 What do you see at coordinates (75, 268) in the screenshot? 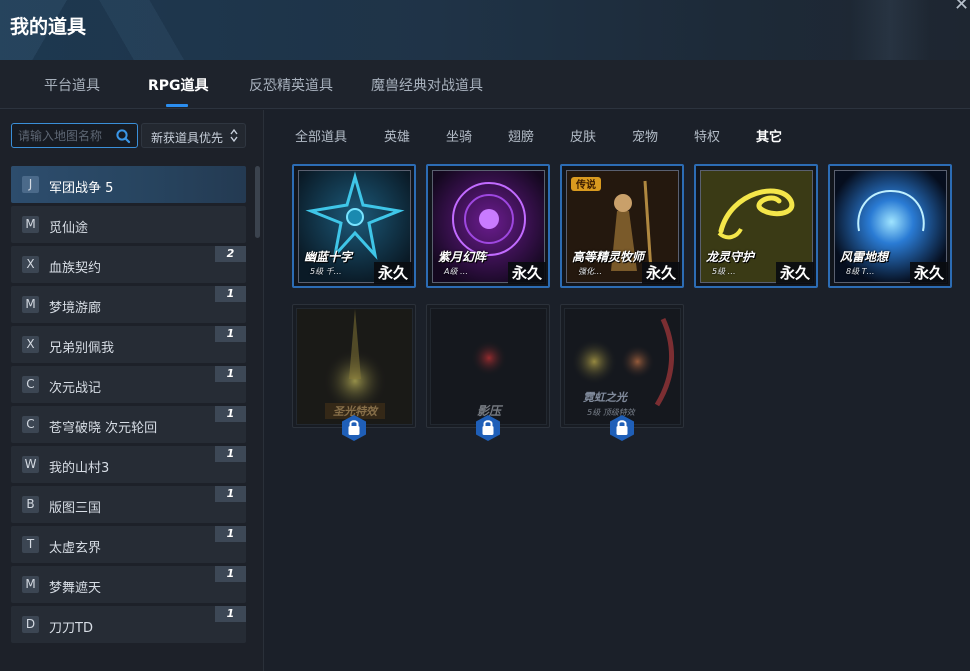
I see `game-name: 血族契约` at bounding box center [75, 268].